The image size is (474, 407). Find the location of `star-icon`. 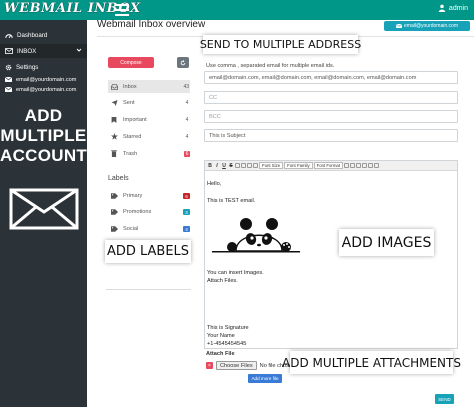

star-icon is located at coordinates (114, 136).